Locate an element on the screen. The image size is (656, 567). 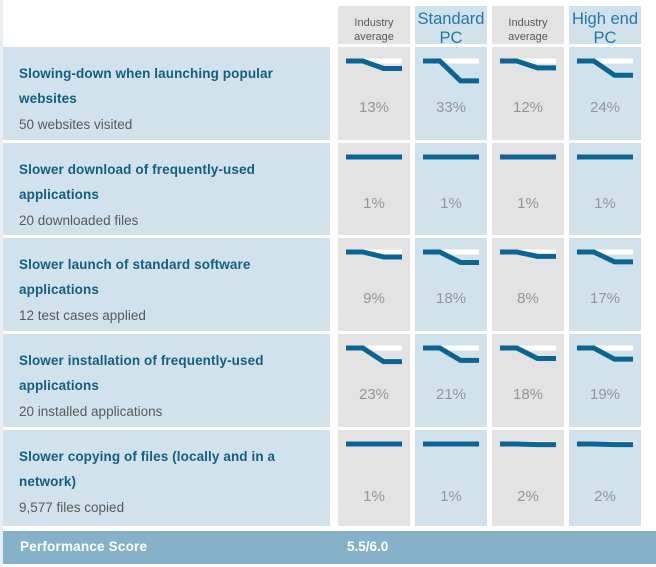
metric-percent: 8% is located at coordinates (528, 298).